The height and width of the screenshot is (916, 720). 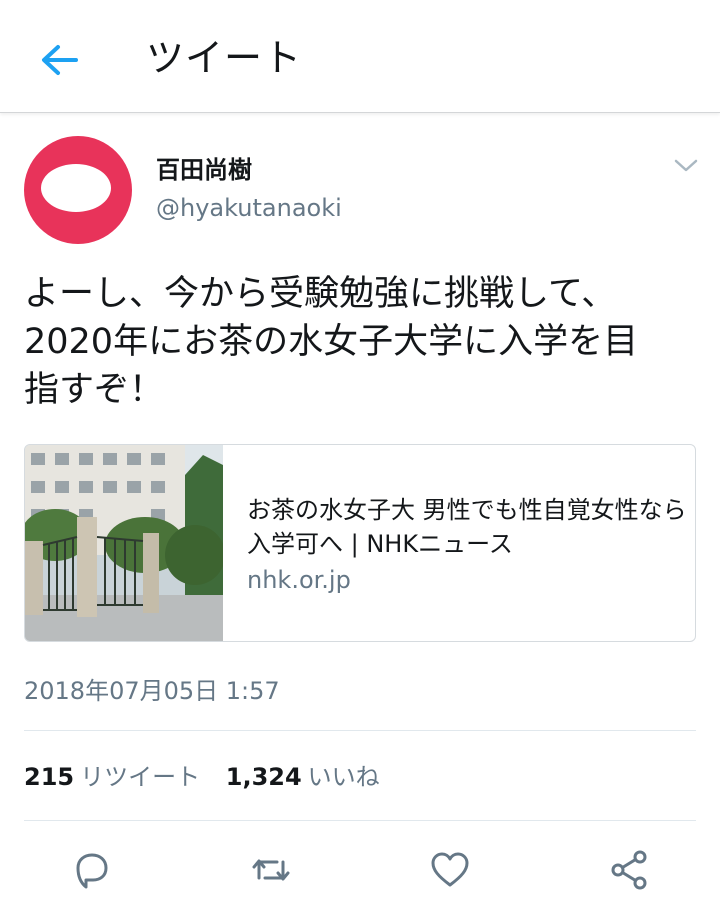 I want to click on retweet-button, so click(x=271, y=870).